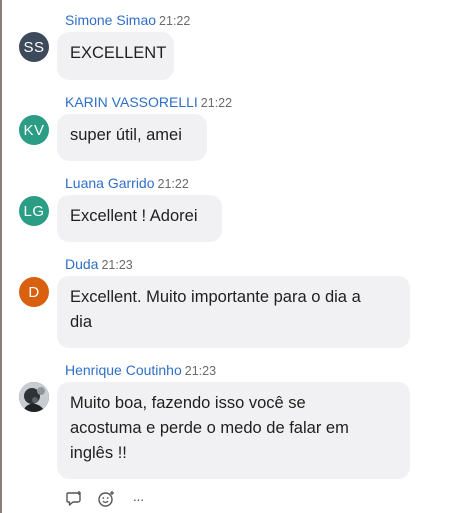  I want to click on message-meta: Henrique Coutinho 21:23, so click(140, 370).